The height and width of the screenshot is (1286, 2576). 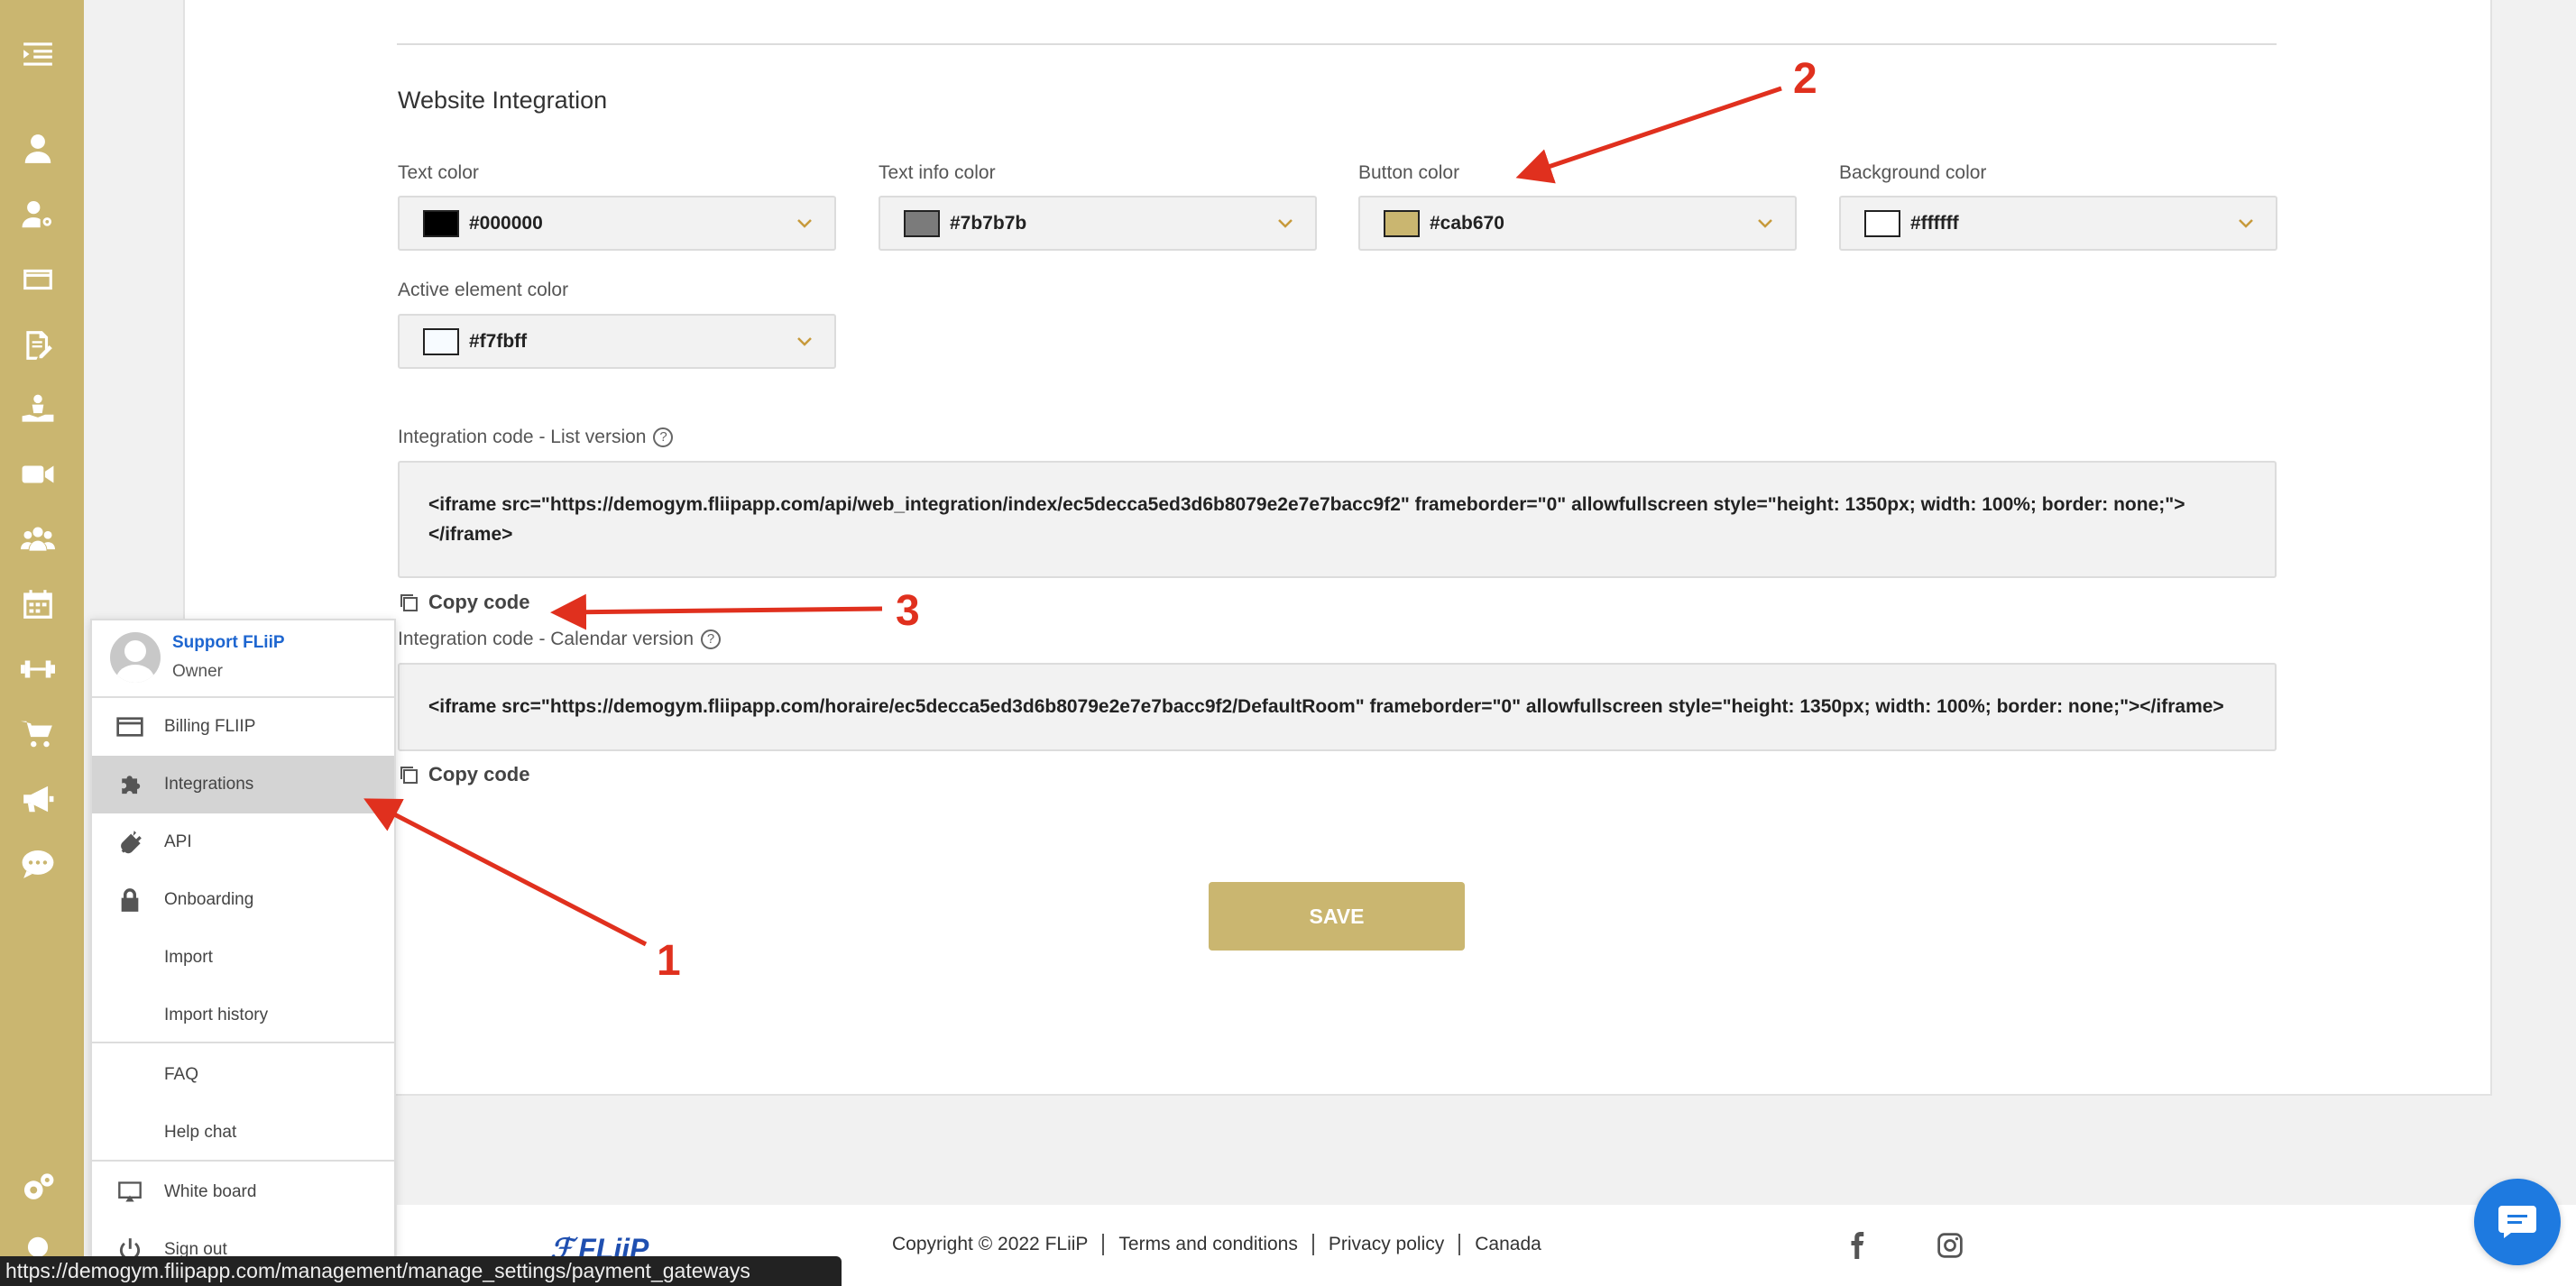 What do you see at coordinates (937, 172) in the screenshot?
I see `text-info-color-label: Text info color` at bounding box center [937, 172].